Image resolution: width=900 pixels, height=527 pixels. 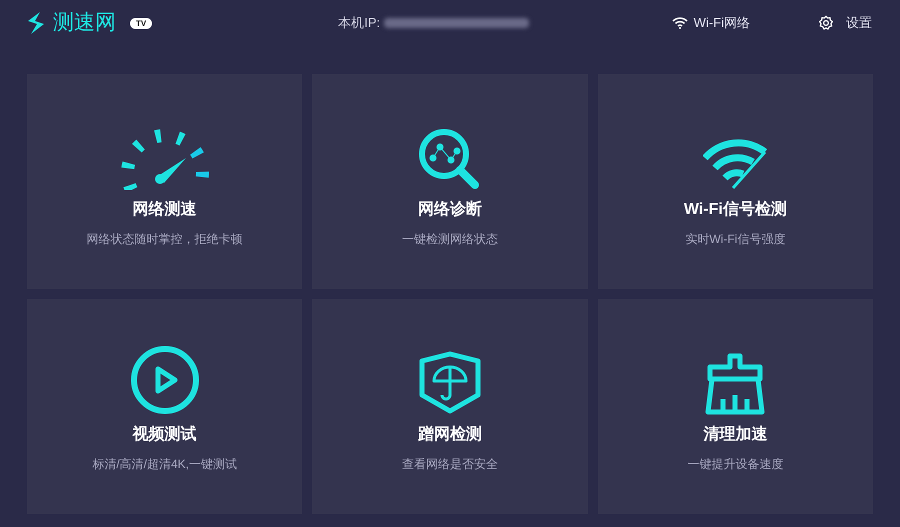 I want to click on feature-card: 蹭网检测 查看网络是否安全, so click(x=450, y=406).